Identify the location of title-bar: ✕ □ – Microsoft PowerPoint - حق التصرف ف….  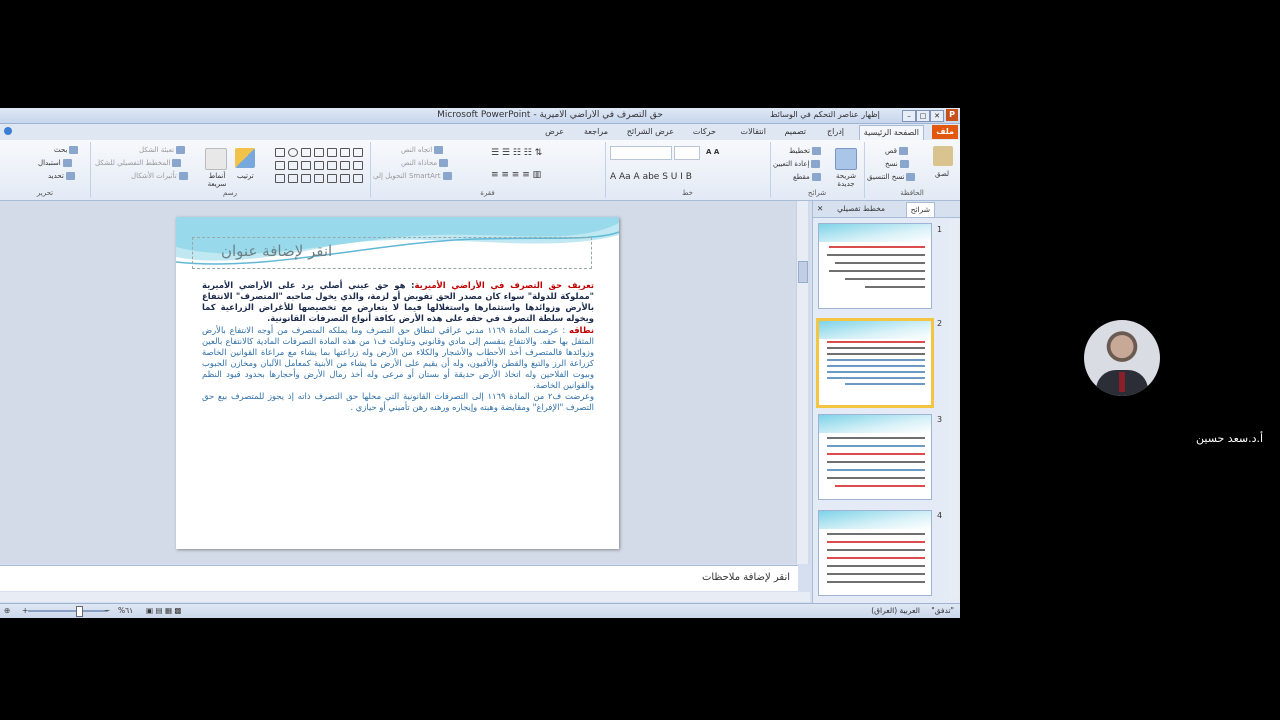
(480, 116).